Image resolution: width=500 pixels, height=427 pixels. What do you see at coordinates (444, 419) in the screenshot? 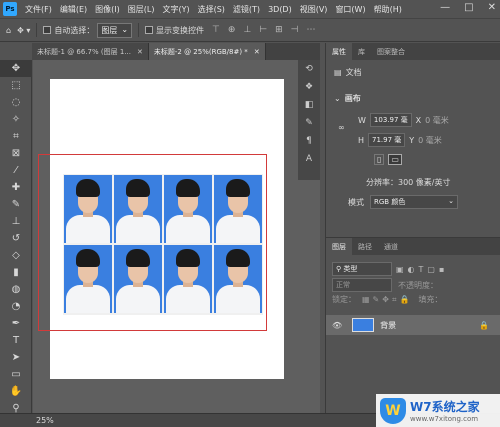
I see `watermark-url: www.w7xitong.com` at bounding box center [444, 419].